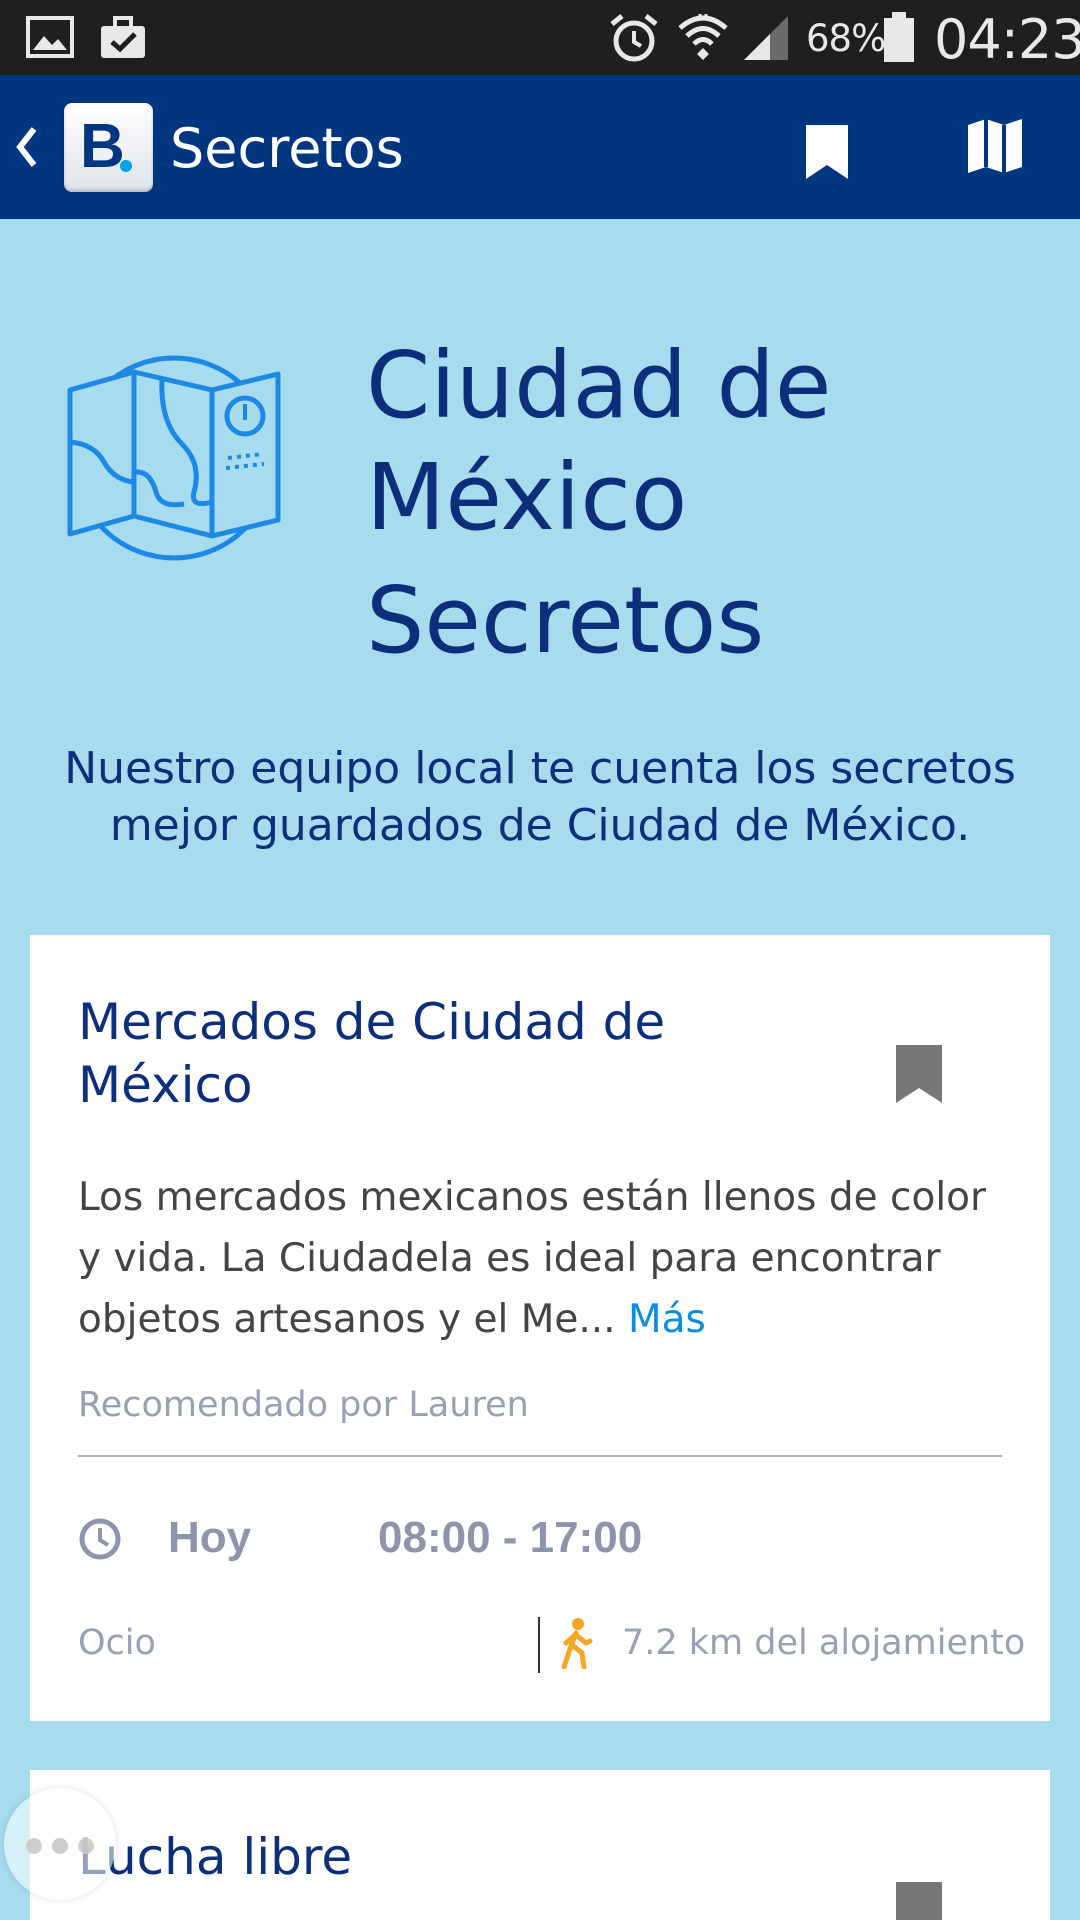  I want to click on logo-dot, so click(126, 166).